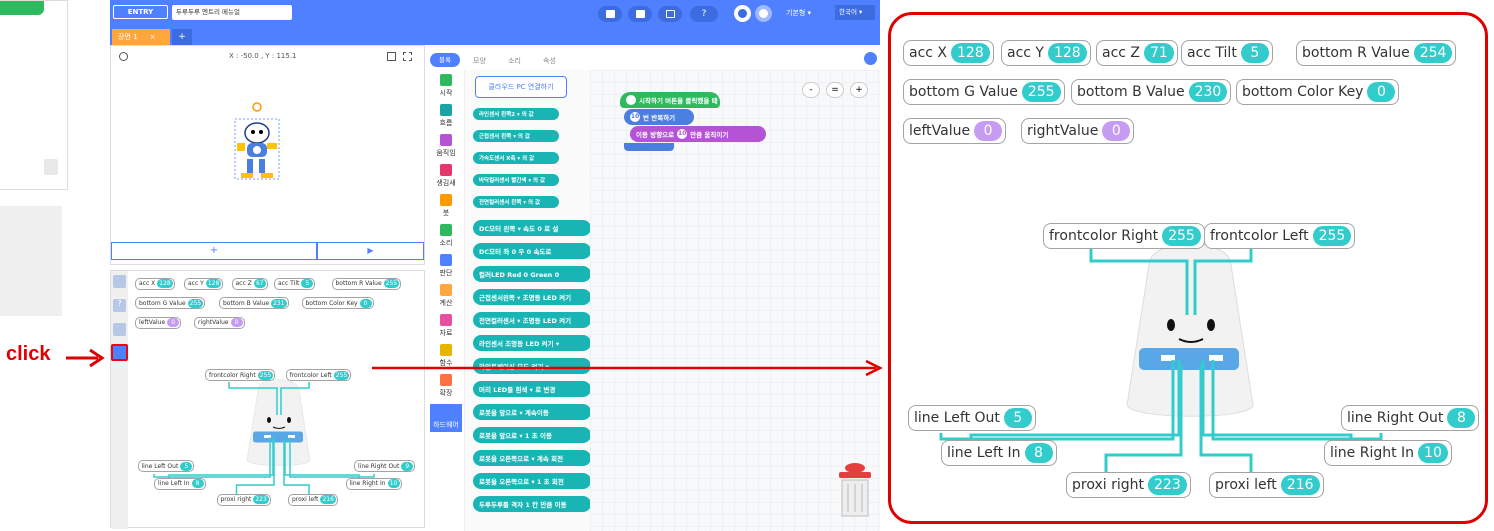 The width and height of the screenshot is (1494, 531). What do you see at coordinates (446, 206) in the screenshot?
I see `category-4: 붓` at bounding box center [446, 206].